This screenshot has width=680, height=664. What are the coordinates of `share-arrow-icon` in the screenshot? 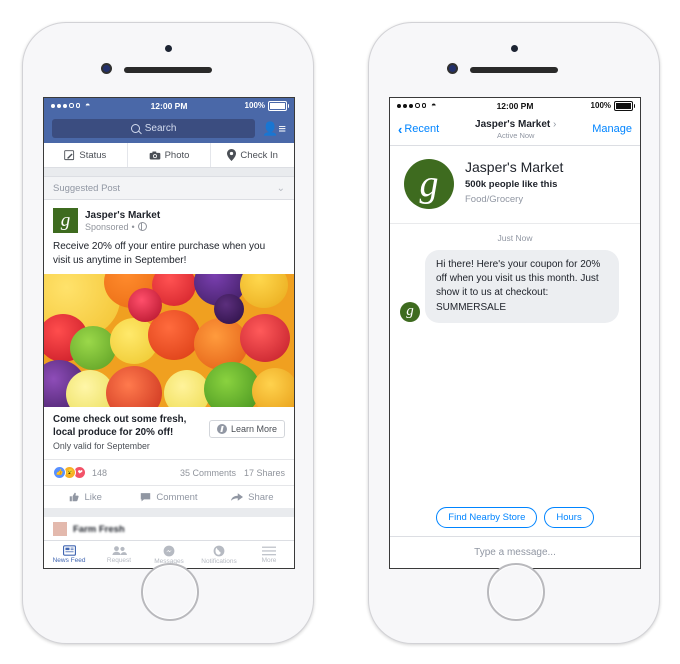 It's located at (237, 497).